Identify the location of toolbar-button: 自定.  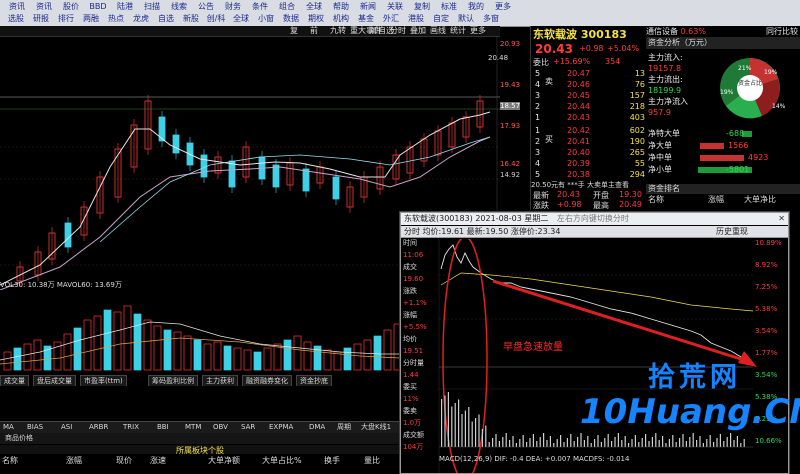
(441, 18).